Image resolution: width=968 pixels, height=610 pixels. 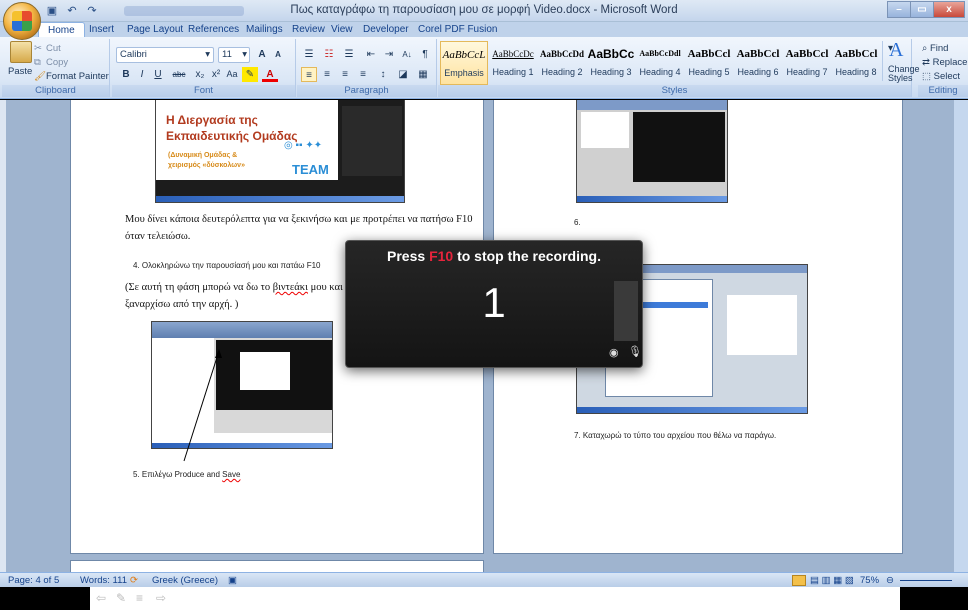 What do you see at coordinates (158, 74) in the screenshot?
I see `underline-icon: U` at bounding box center [158, 74].